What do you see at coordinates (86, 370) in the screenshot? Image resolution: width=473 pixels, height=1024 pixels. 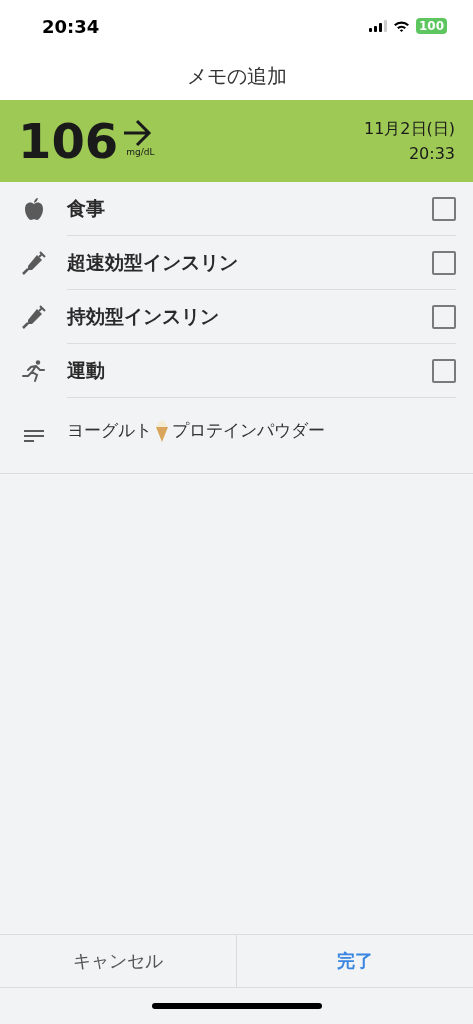 I see `item-label: 運動` at bounding box center [86, 370].